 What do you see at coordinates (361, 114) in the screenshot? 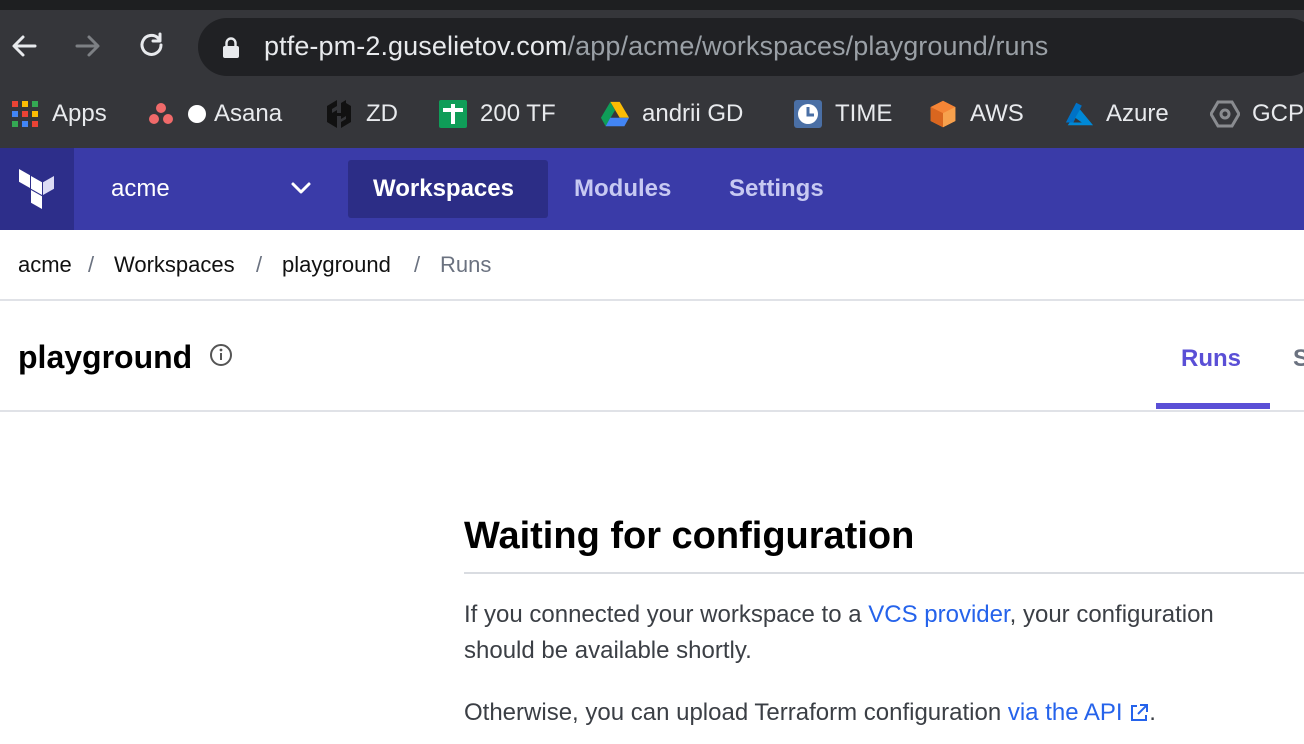
I see `bookmark-zd: ZD` at bounding box center [361, 114].